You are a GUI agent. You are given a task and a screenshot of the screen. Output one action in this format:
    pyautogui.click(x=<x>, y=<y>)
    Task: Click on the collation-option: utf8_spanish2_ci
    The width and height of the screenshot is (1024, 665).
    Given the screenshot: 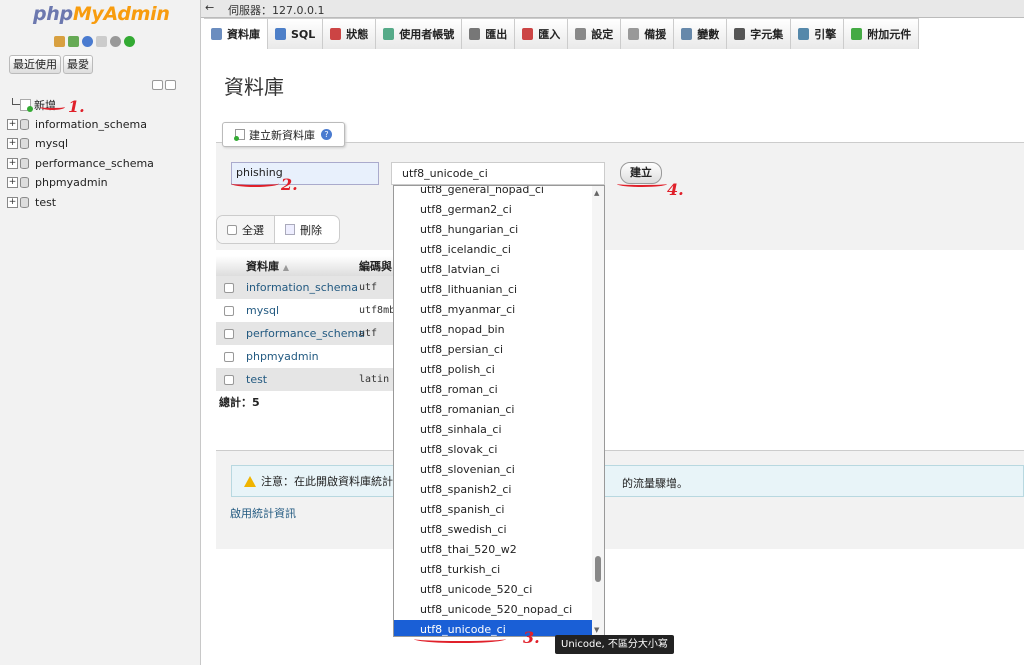 What is the action you would take?
    pyautogui.click(x=494, y=490)
    